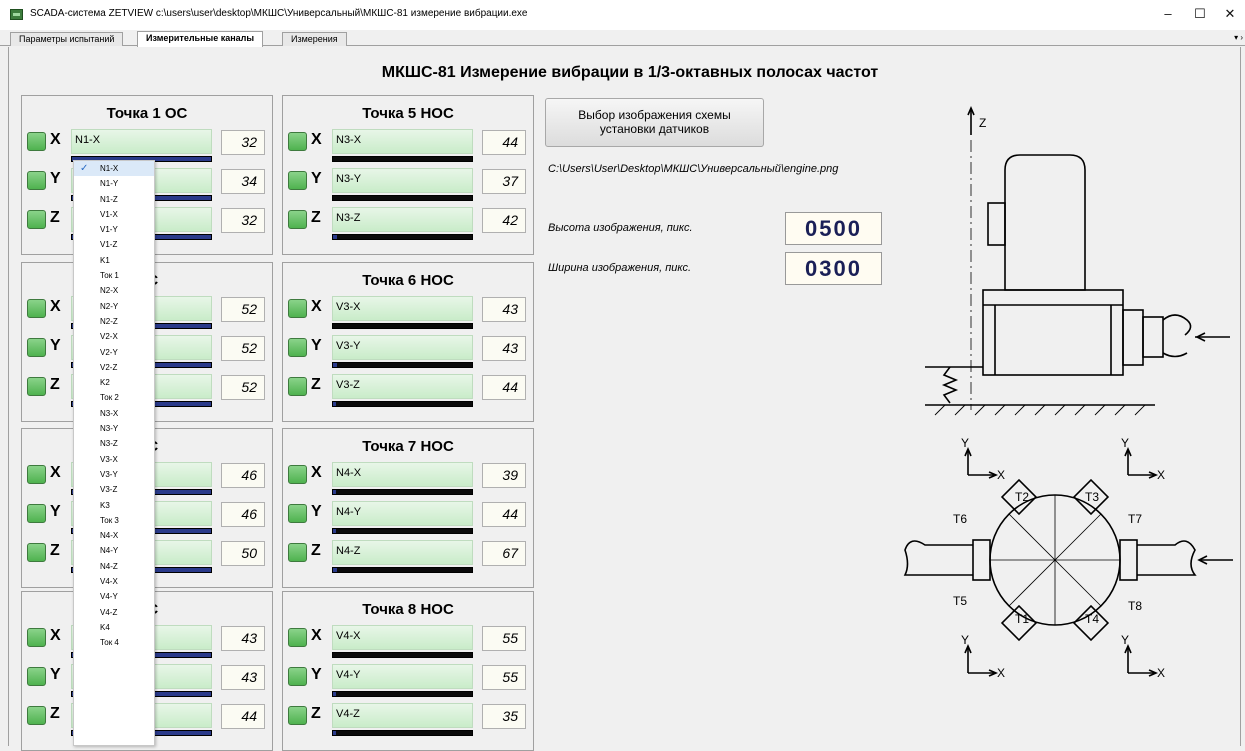 This screenshot has height=751, width=1245. What do you see at coordinates (114, 367) in the screenshot?
I see `dropdown-option: V2-Z` at bounding box center [114, 367].